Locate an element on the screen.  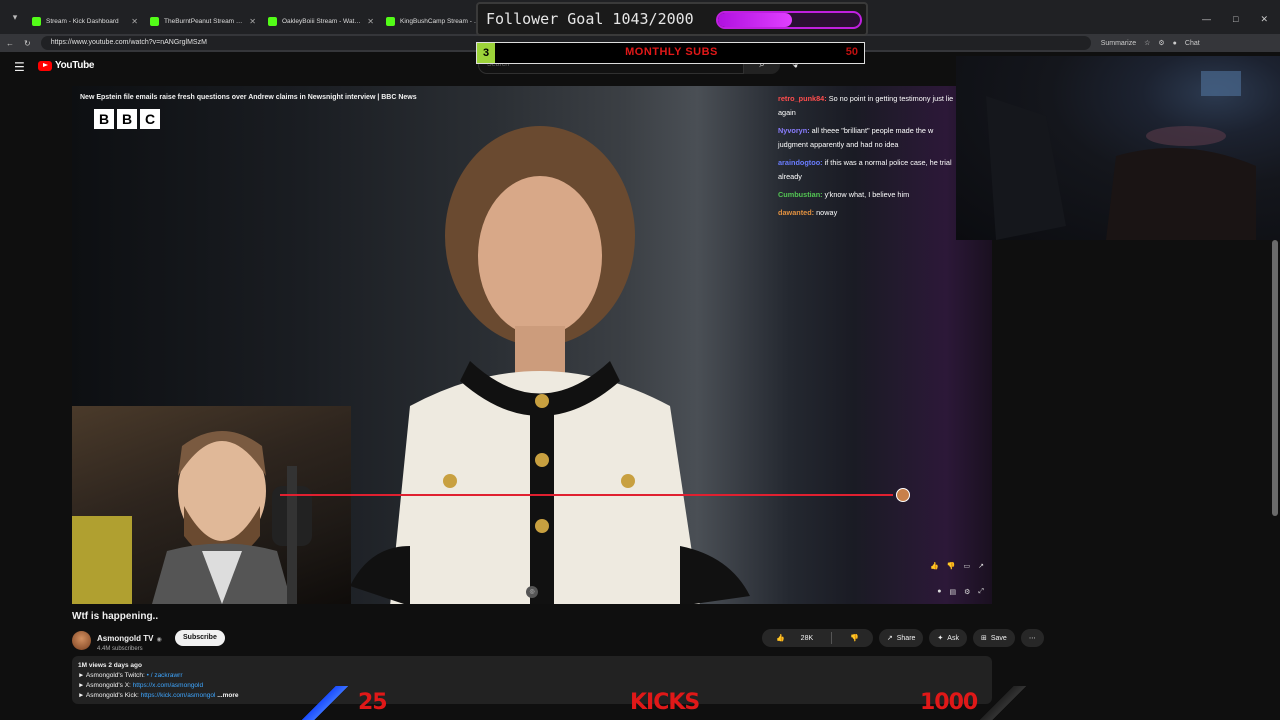
extensions-icon: ⚙ is located at coordinates (1161, 43).